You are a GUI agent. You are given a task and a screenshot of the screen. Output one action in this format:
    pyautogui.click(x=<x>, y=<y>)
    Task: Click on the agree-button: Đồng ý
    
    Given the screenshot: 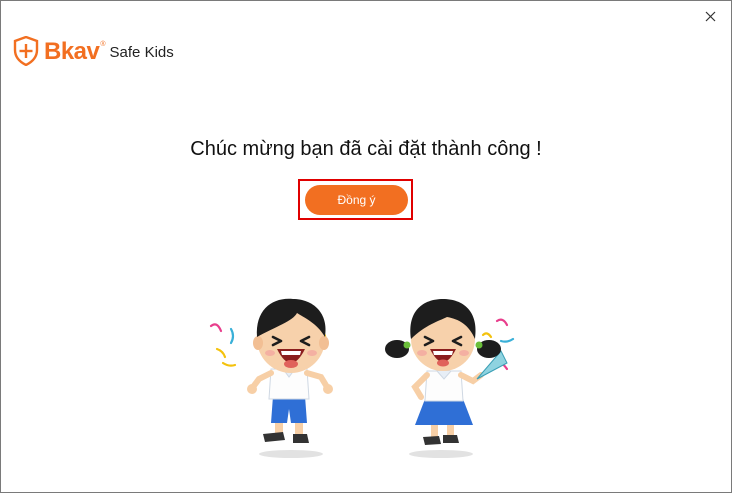 What is the action you would take?
    pyautogui.click(x=356, y=200)
    